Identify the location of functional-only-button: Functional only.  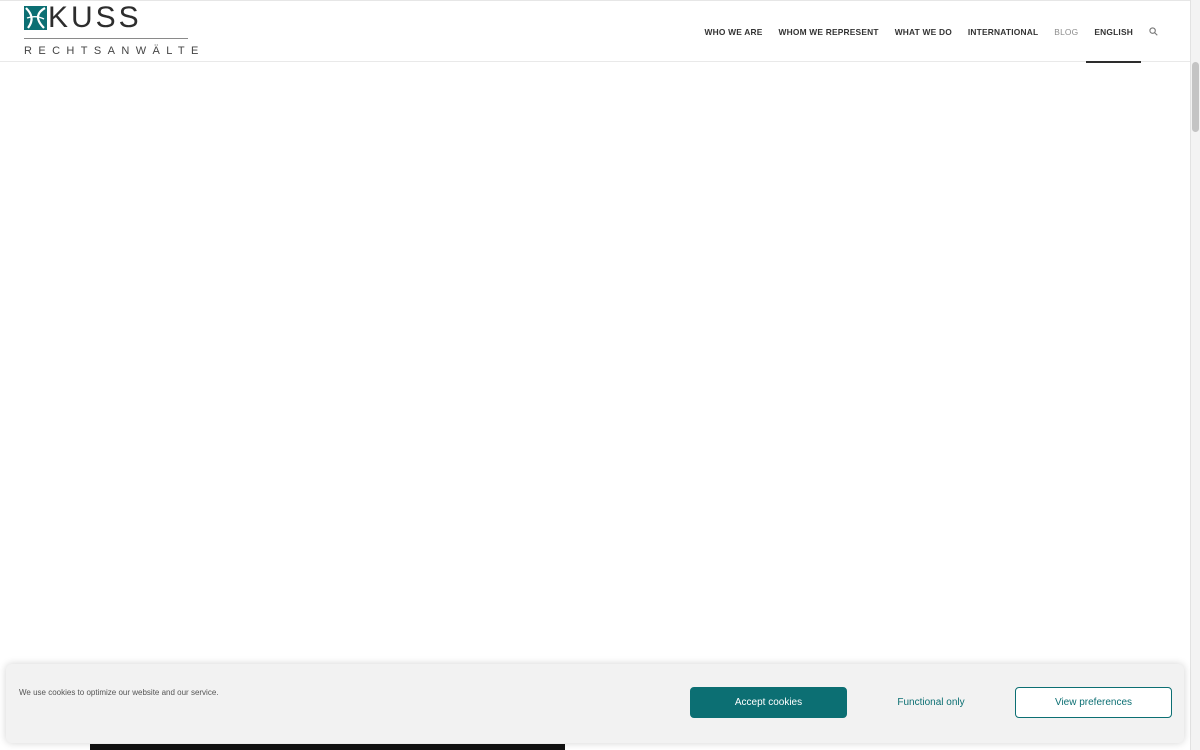
(931, 702).